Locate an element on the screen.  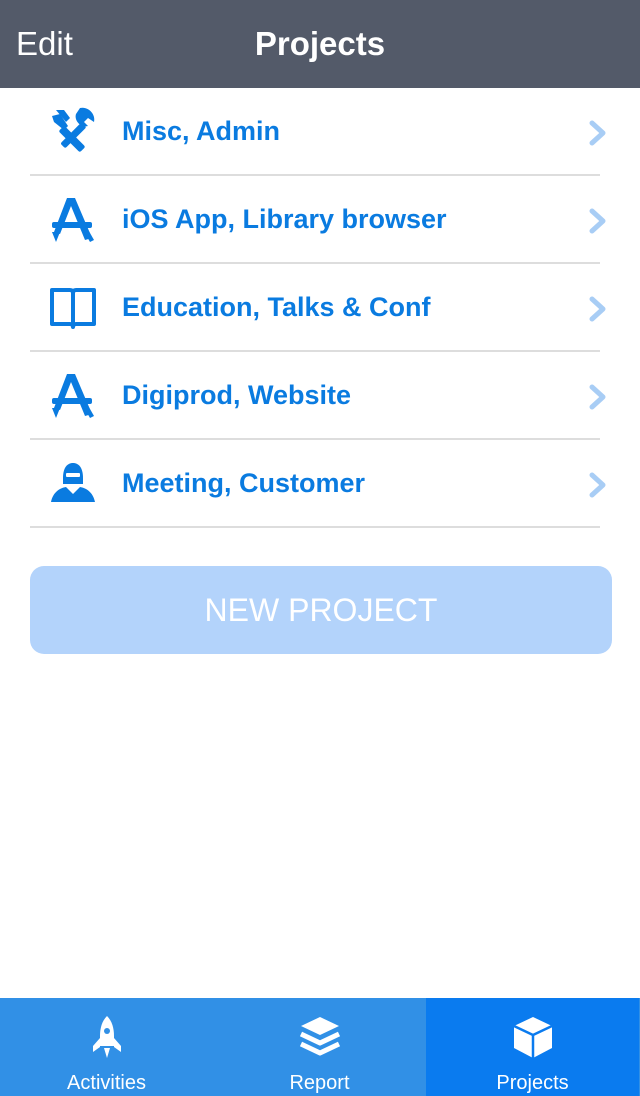
tab-bar: Activities Report Projects is located at coordinates (320, 1047).